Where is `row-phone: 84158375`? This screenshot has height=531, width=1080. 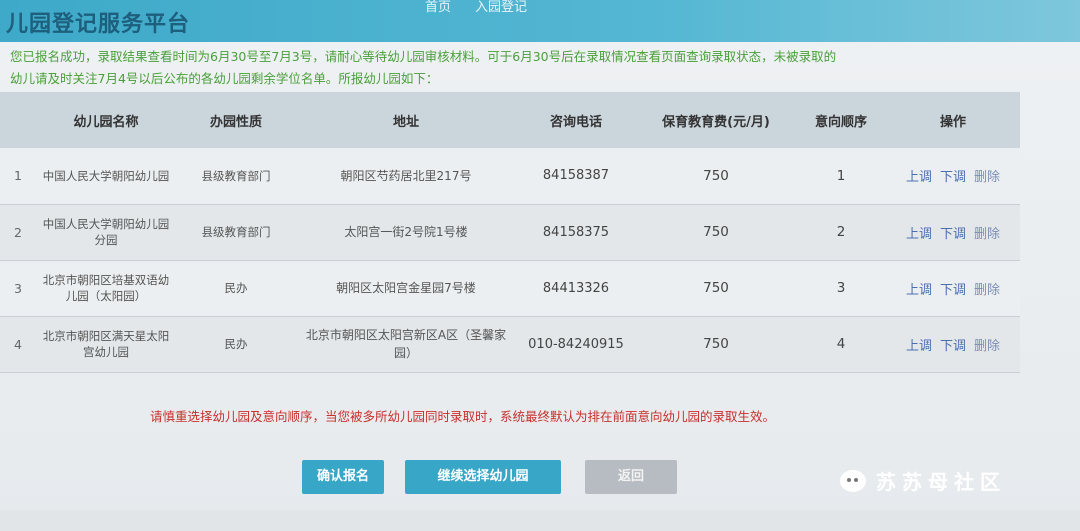
row-phone: 84158375 is located at coordinates (576, 232).